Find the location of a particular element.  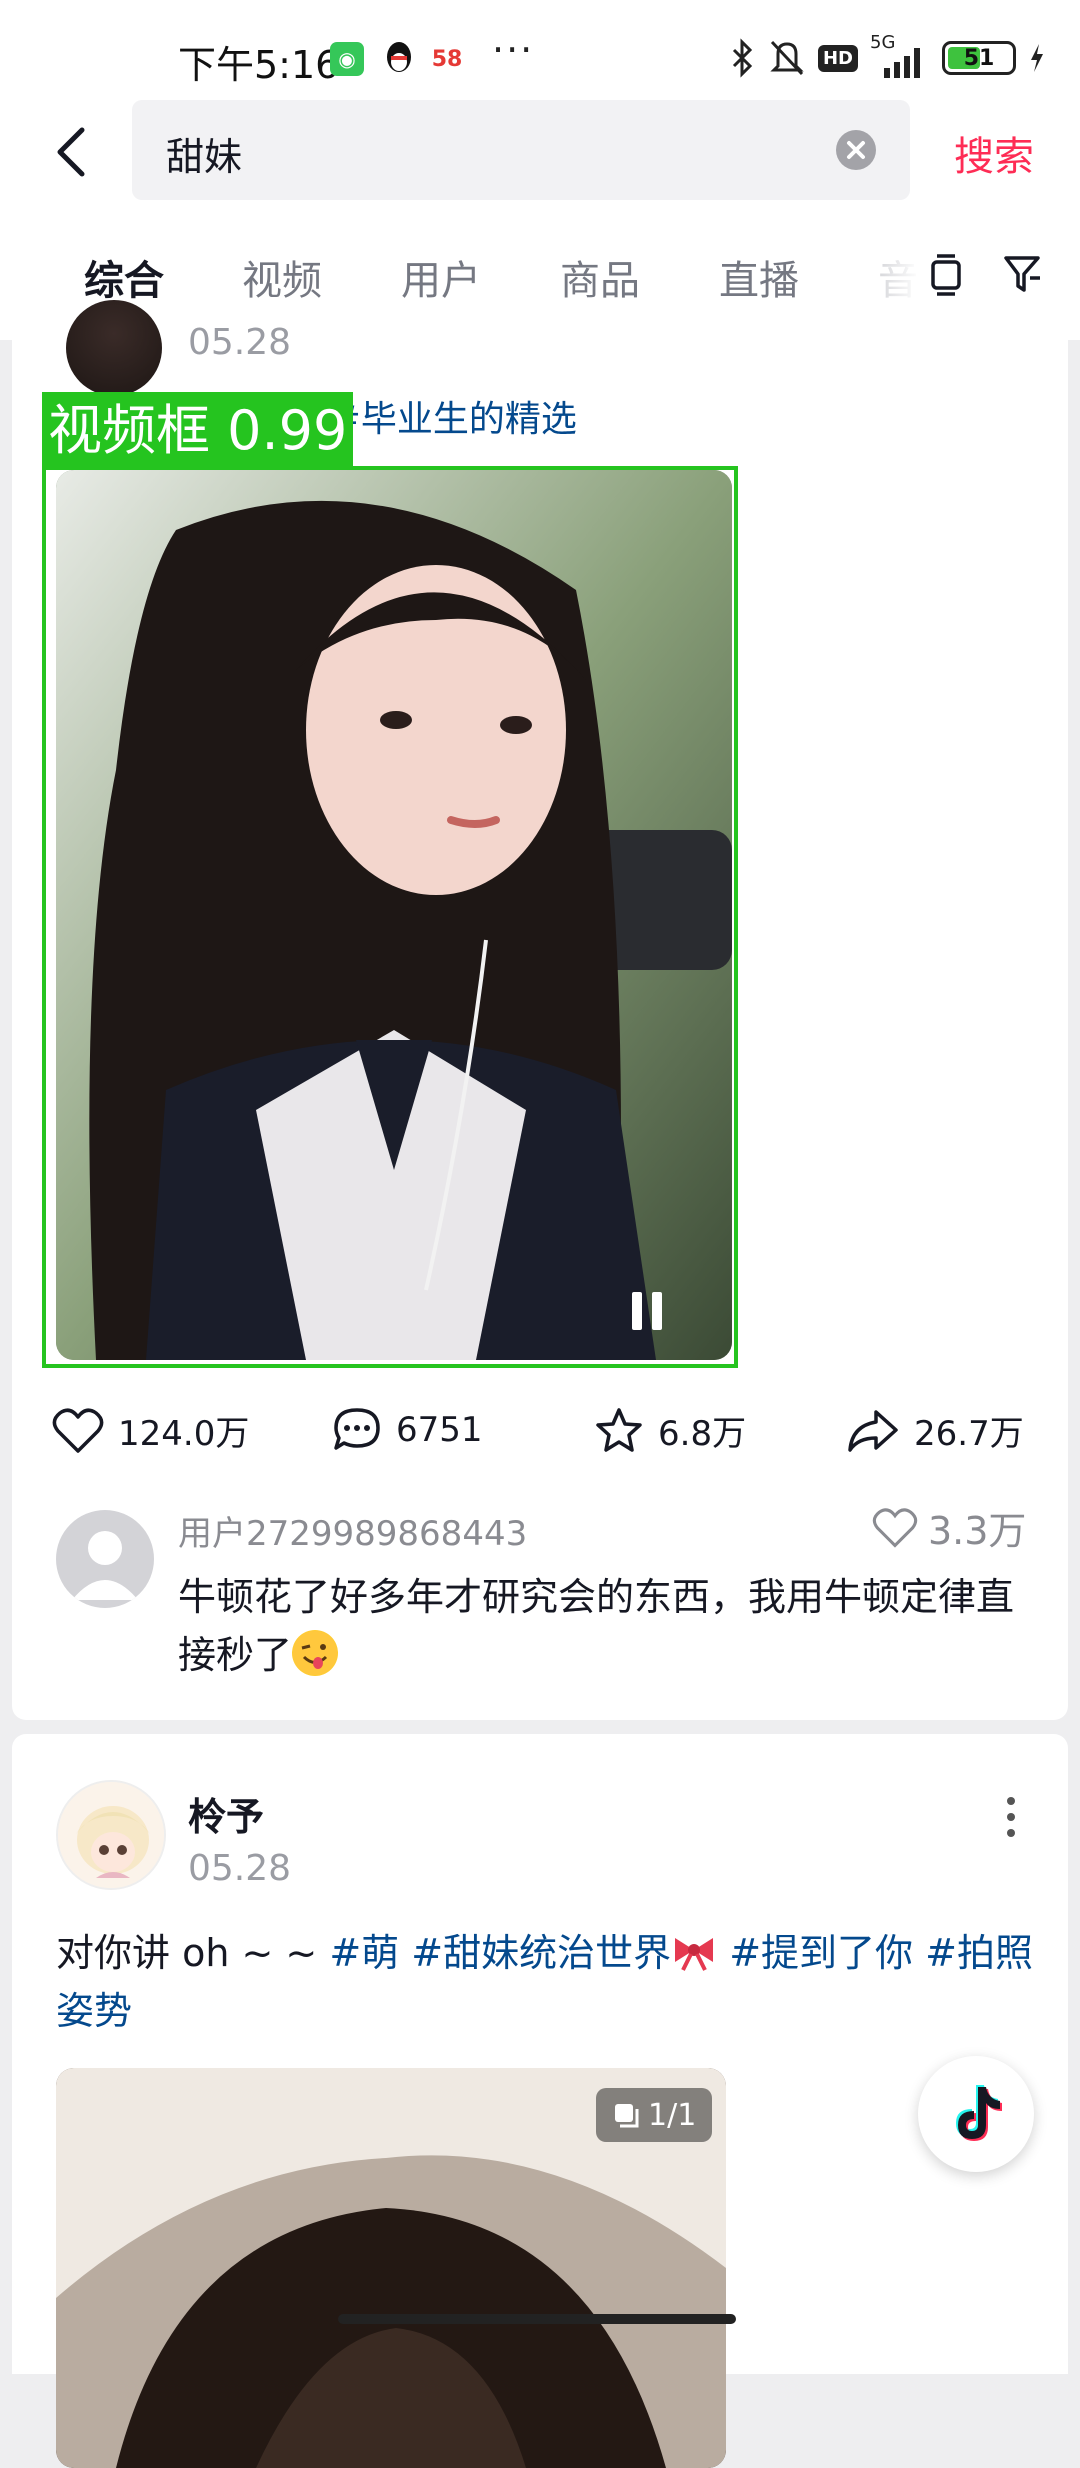

star-icon is located at coordinates (619, 1429).